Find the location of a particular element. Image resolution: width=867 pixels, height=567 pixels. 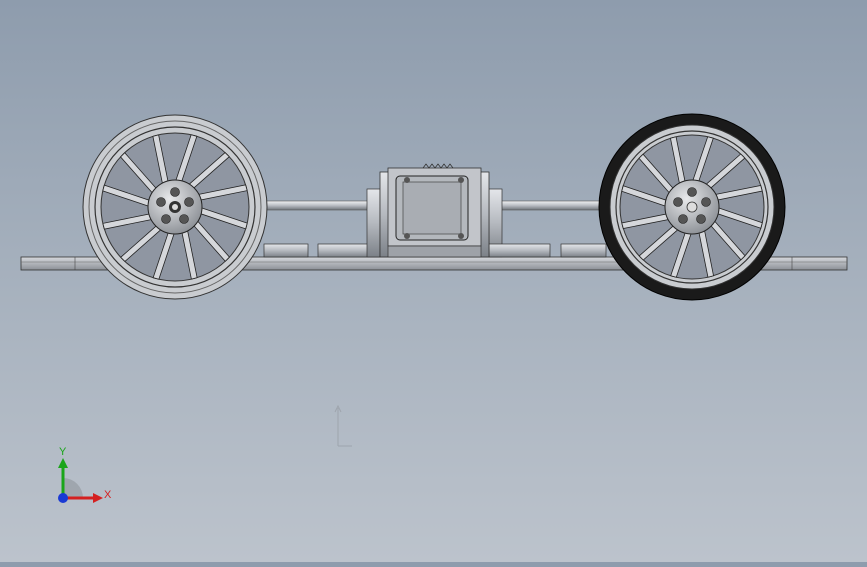

left-wheel is located at coordinates (175, 207).